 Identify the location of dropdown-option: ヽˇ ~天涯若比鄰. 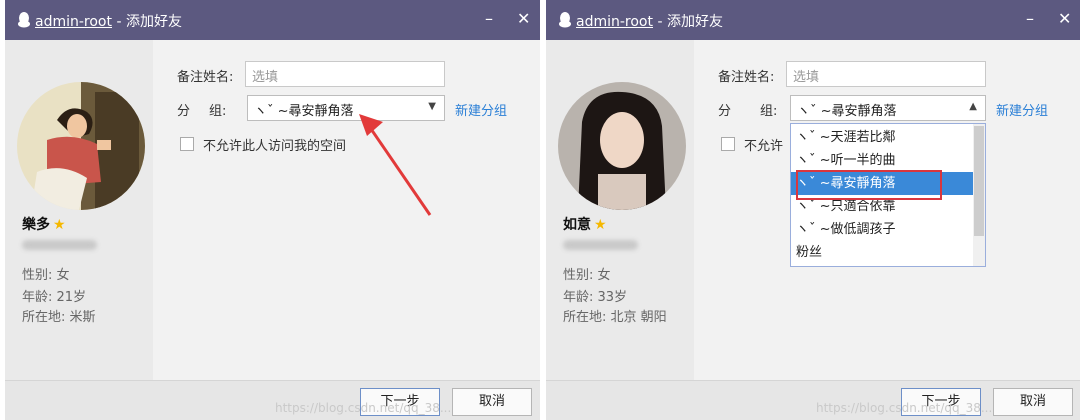
(882, 137).